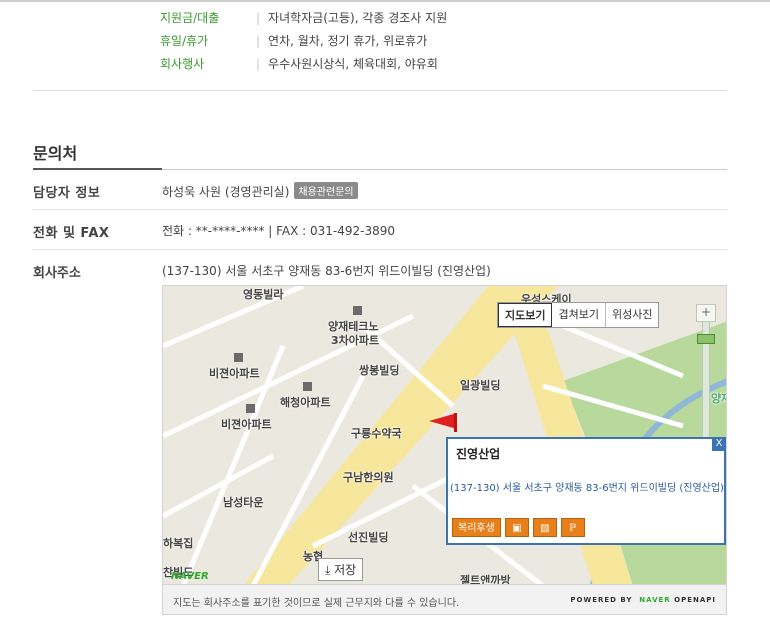 This screenshot has width=770, height=621. Describe the element at coordinates (263, 294) in the screenshot. I see `map-label: 영동빌라` at that location.